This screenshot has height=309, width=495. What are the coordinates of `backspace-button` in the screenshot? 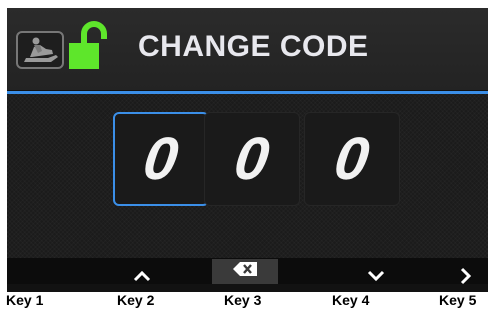 It's located at (245, 271).